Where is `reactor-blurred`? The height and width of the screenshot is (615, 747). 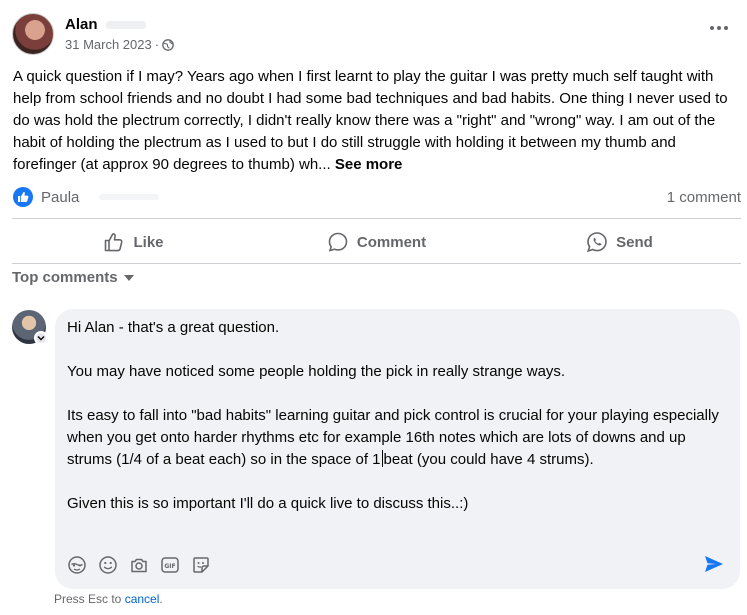 reactor-blurred is located at coordinates (129, 197).